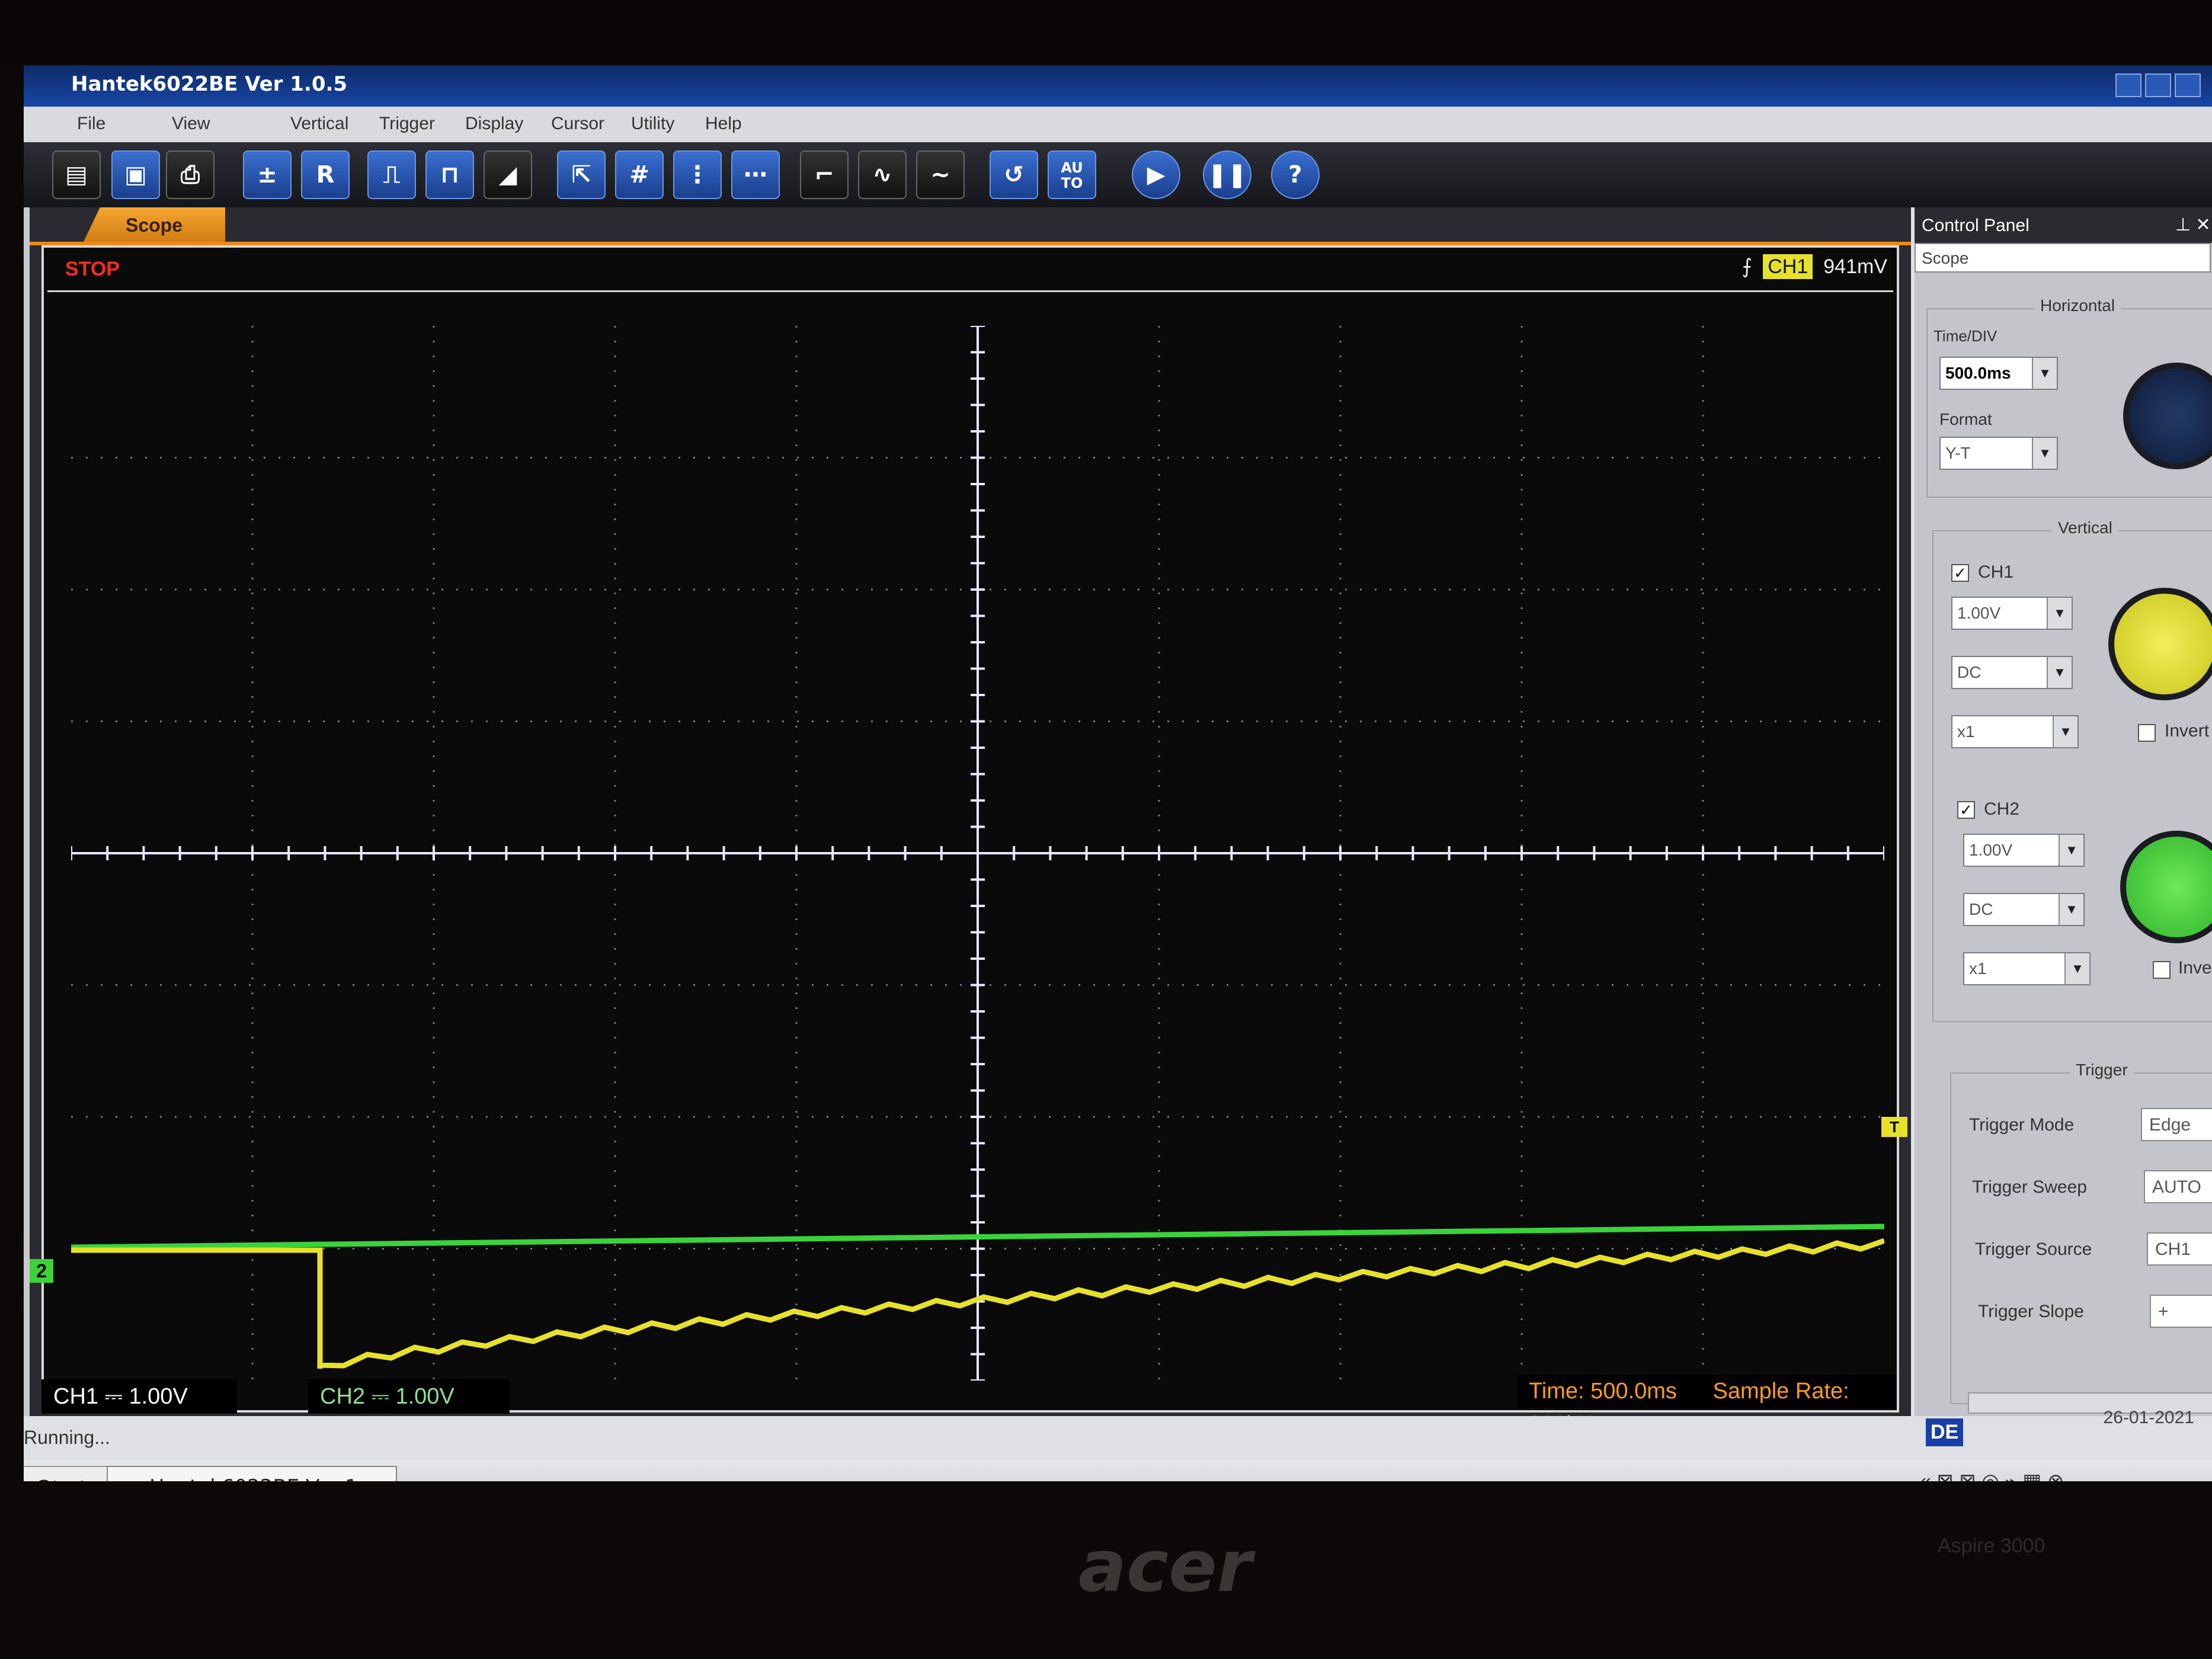 The width and height of the screenshot is (2212, 1659). Describe the element at coordinates (652, 124) in the screenshot. I see `menu-utility: Utility` at that location.